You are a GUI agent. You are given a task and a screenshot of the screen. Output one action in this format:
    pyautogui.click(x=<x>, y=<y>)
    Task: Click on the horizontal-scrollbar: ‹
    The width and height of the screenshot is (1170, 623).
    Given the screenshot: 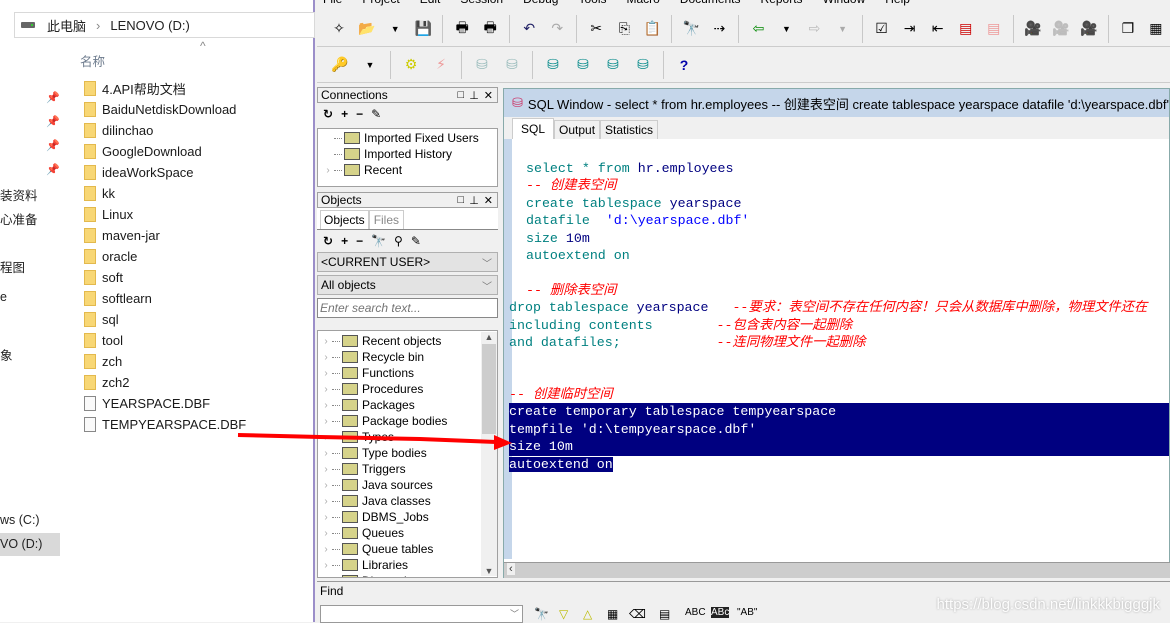 What is the action you would take?
    pyautogui.click(x=837, y=570)
    